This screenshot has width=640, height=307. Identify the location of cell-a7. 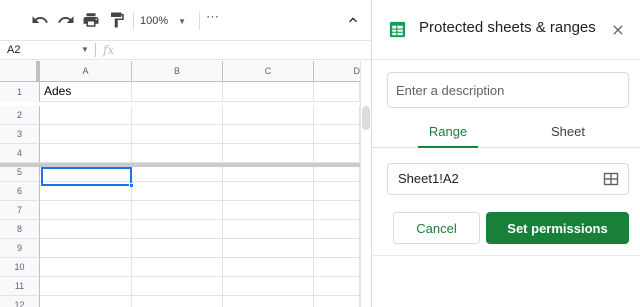
(86, 210).